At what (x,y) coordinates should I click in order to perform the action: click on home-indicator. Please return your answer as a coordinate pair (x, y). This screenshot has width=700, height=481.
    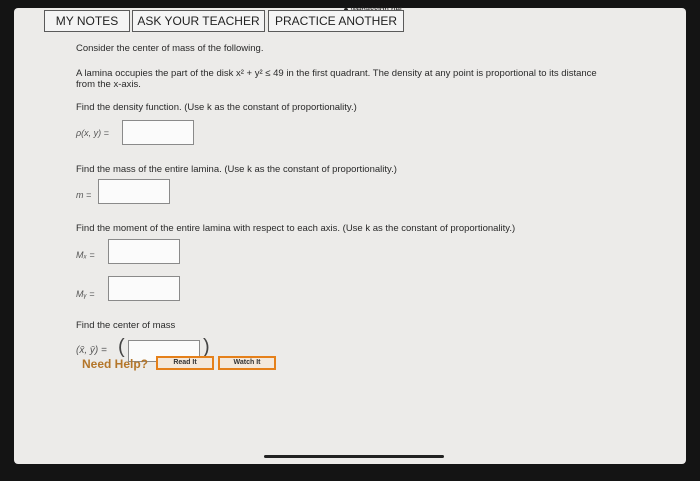
    Looking at the image, I should click on (354, 456).